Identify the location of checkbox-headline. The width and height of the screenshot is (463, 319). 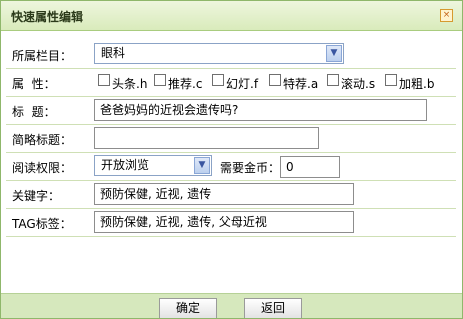
(104, 80).